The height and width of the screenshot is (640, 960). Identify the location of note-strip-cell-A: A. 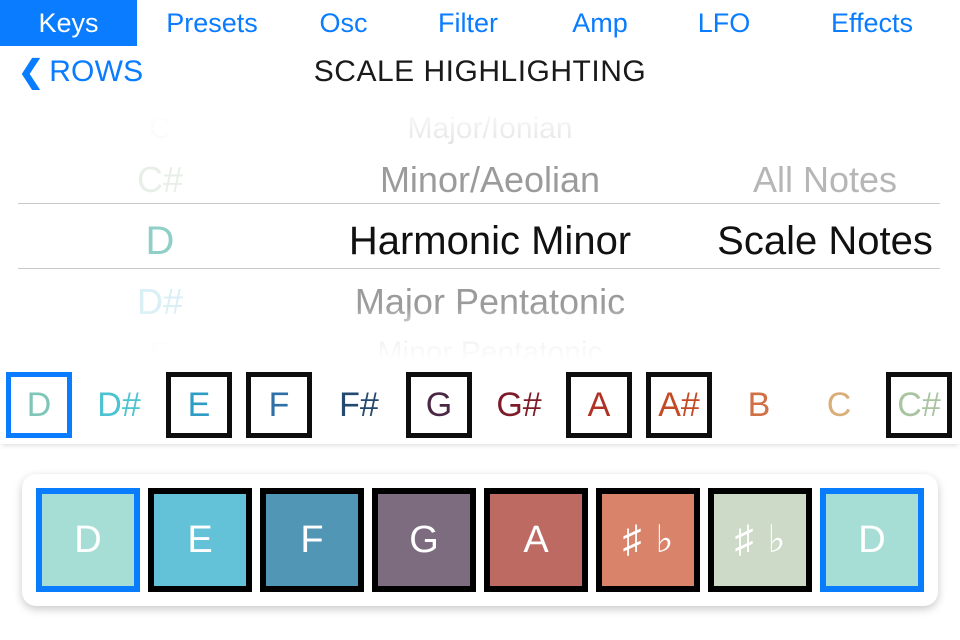
(599, 405).